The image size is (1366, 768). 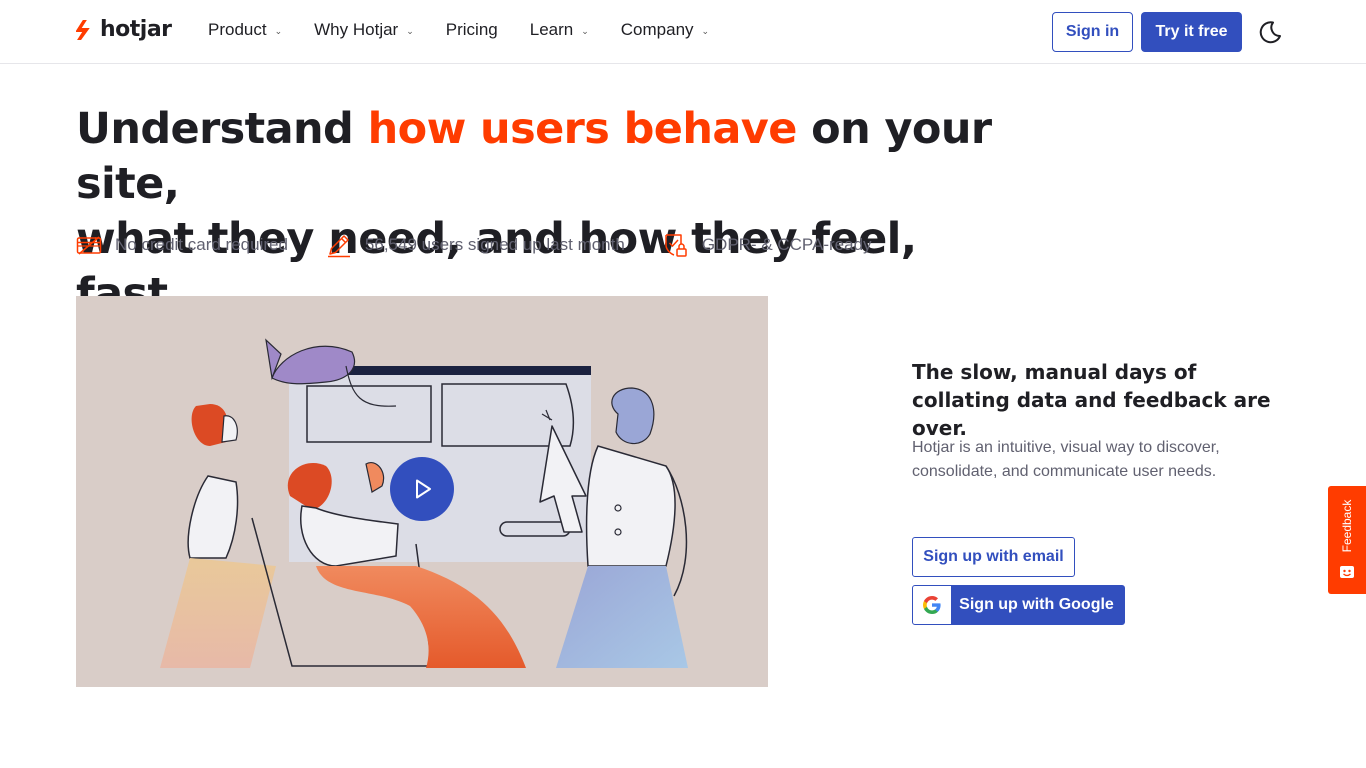 I want to click on logo-wordmark: hotjar, so click(x=136, y=29).